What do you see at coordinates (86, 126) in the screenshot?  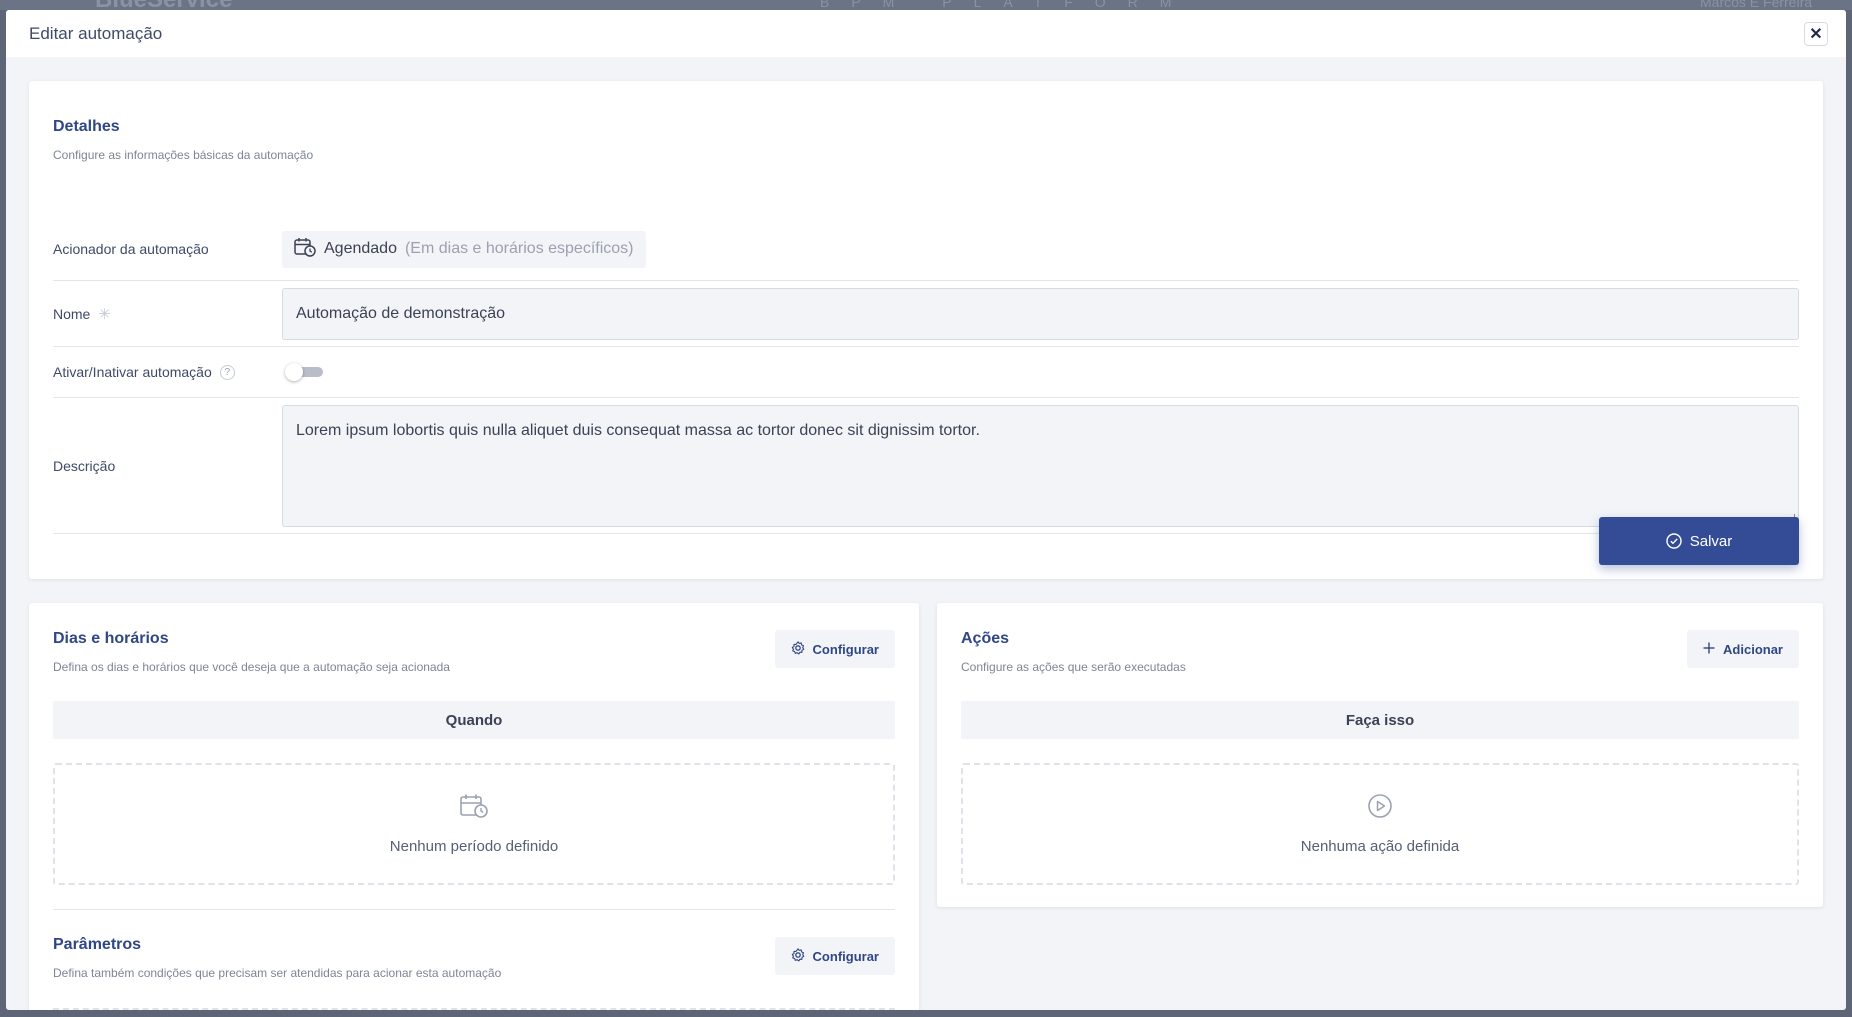 I see `details-title: Detalhes` at bounding box center [86, 126].